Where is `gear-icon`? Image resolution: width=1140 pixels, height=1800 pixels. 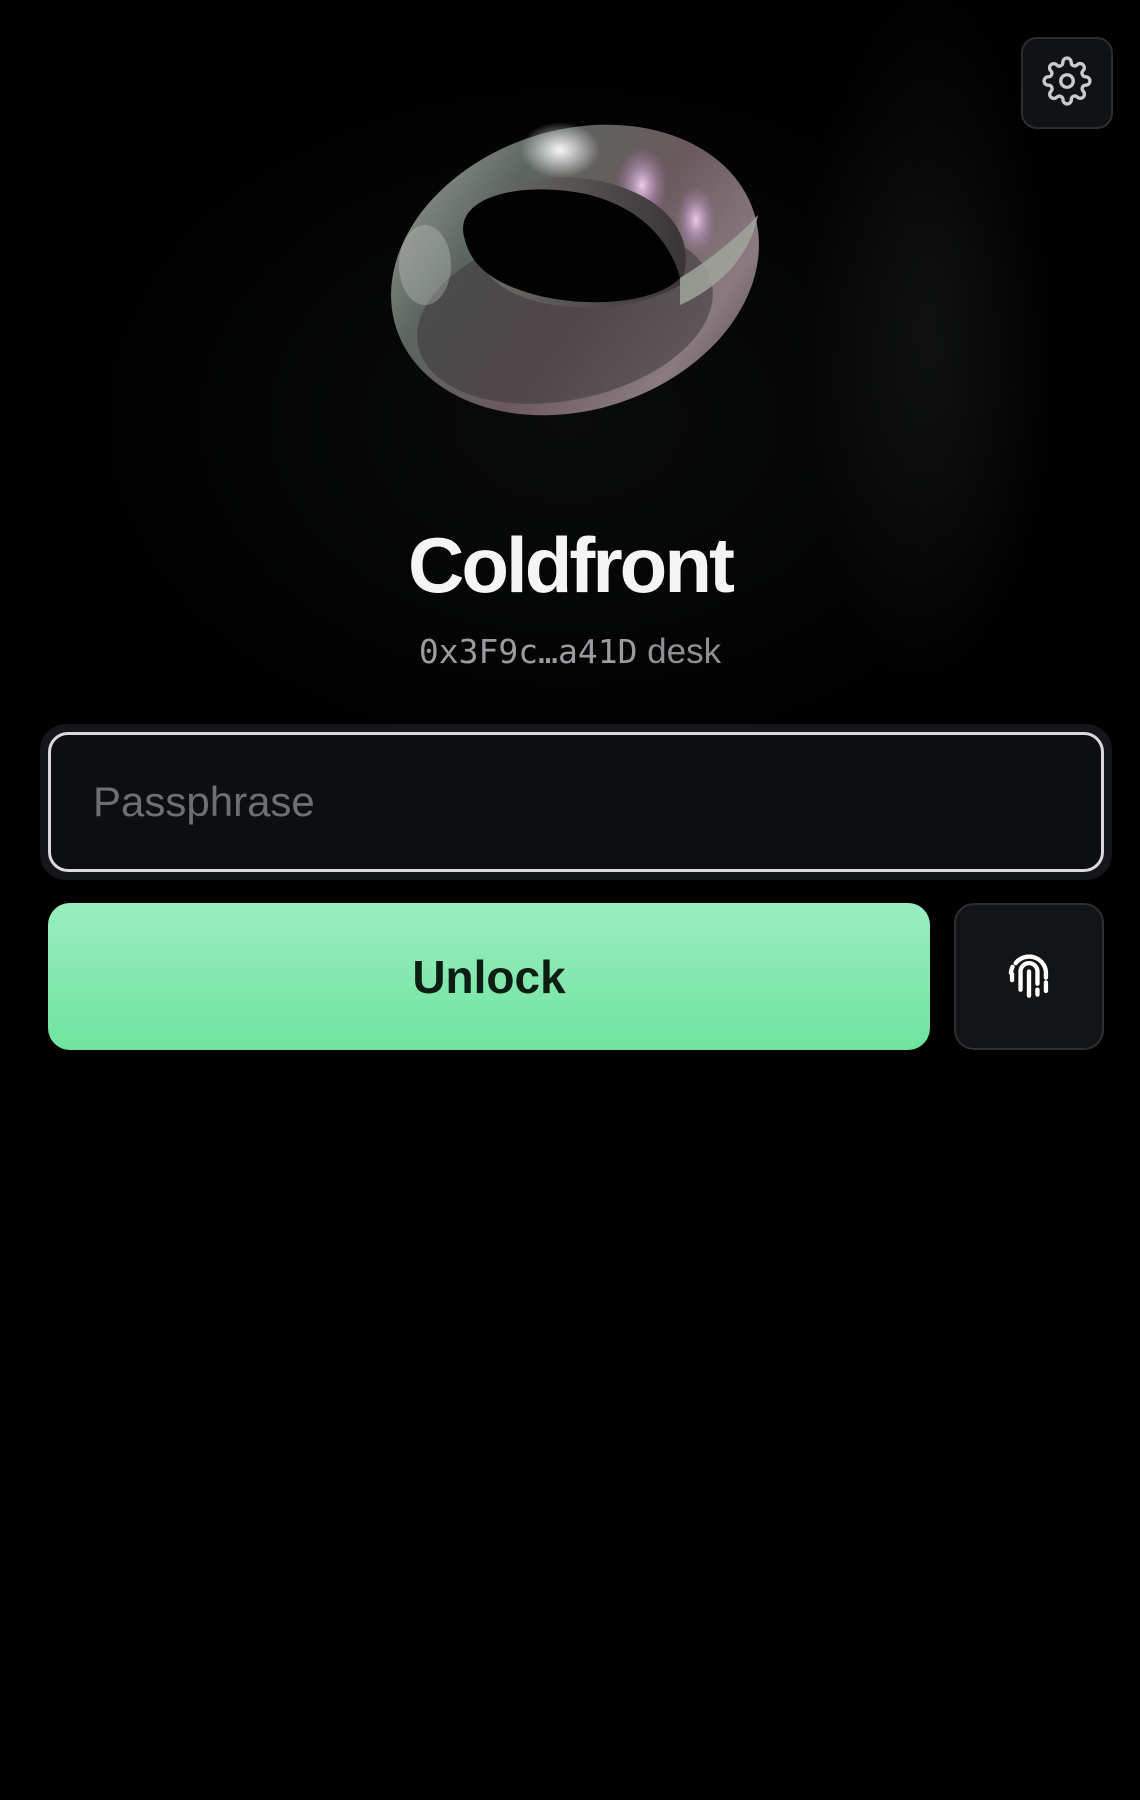 gear-icon is located at coordinates (1067, 83).